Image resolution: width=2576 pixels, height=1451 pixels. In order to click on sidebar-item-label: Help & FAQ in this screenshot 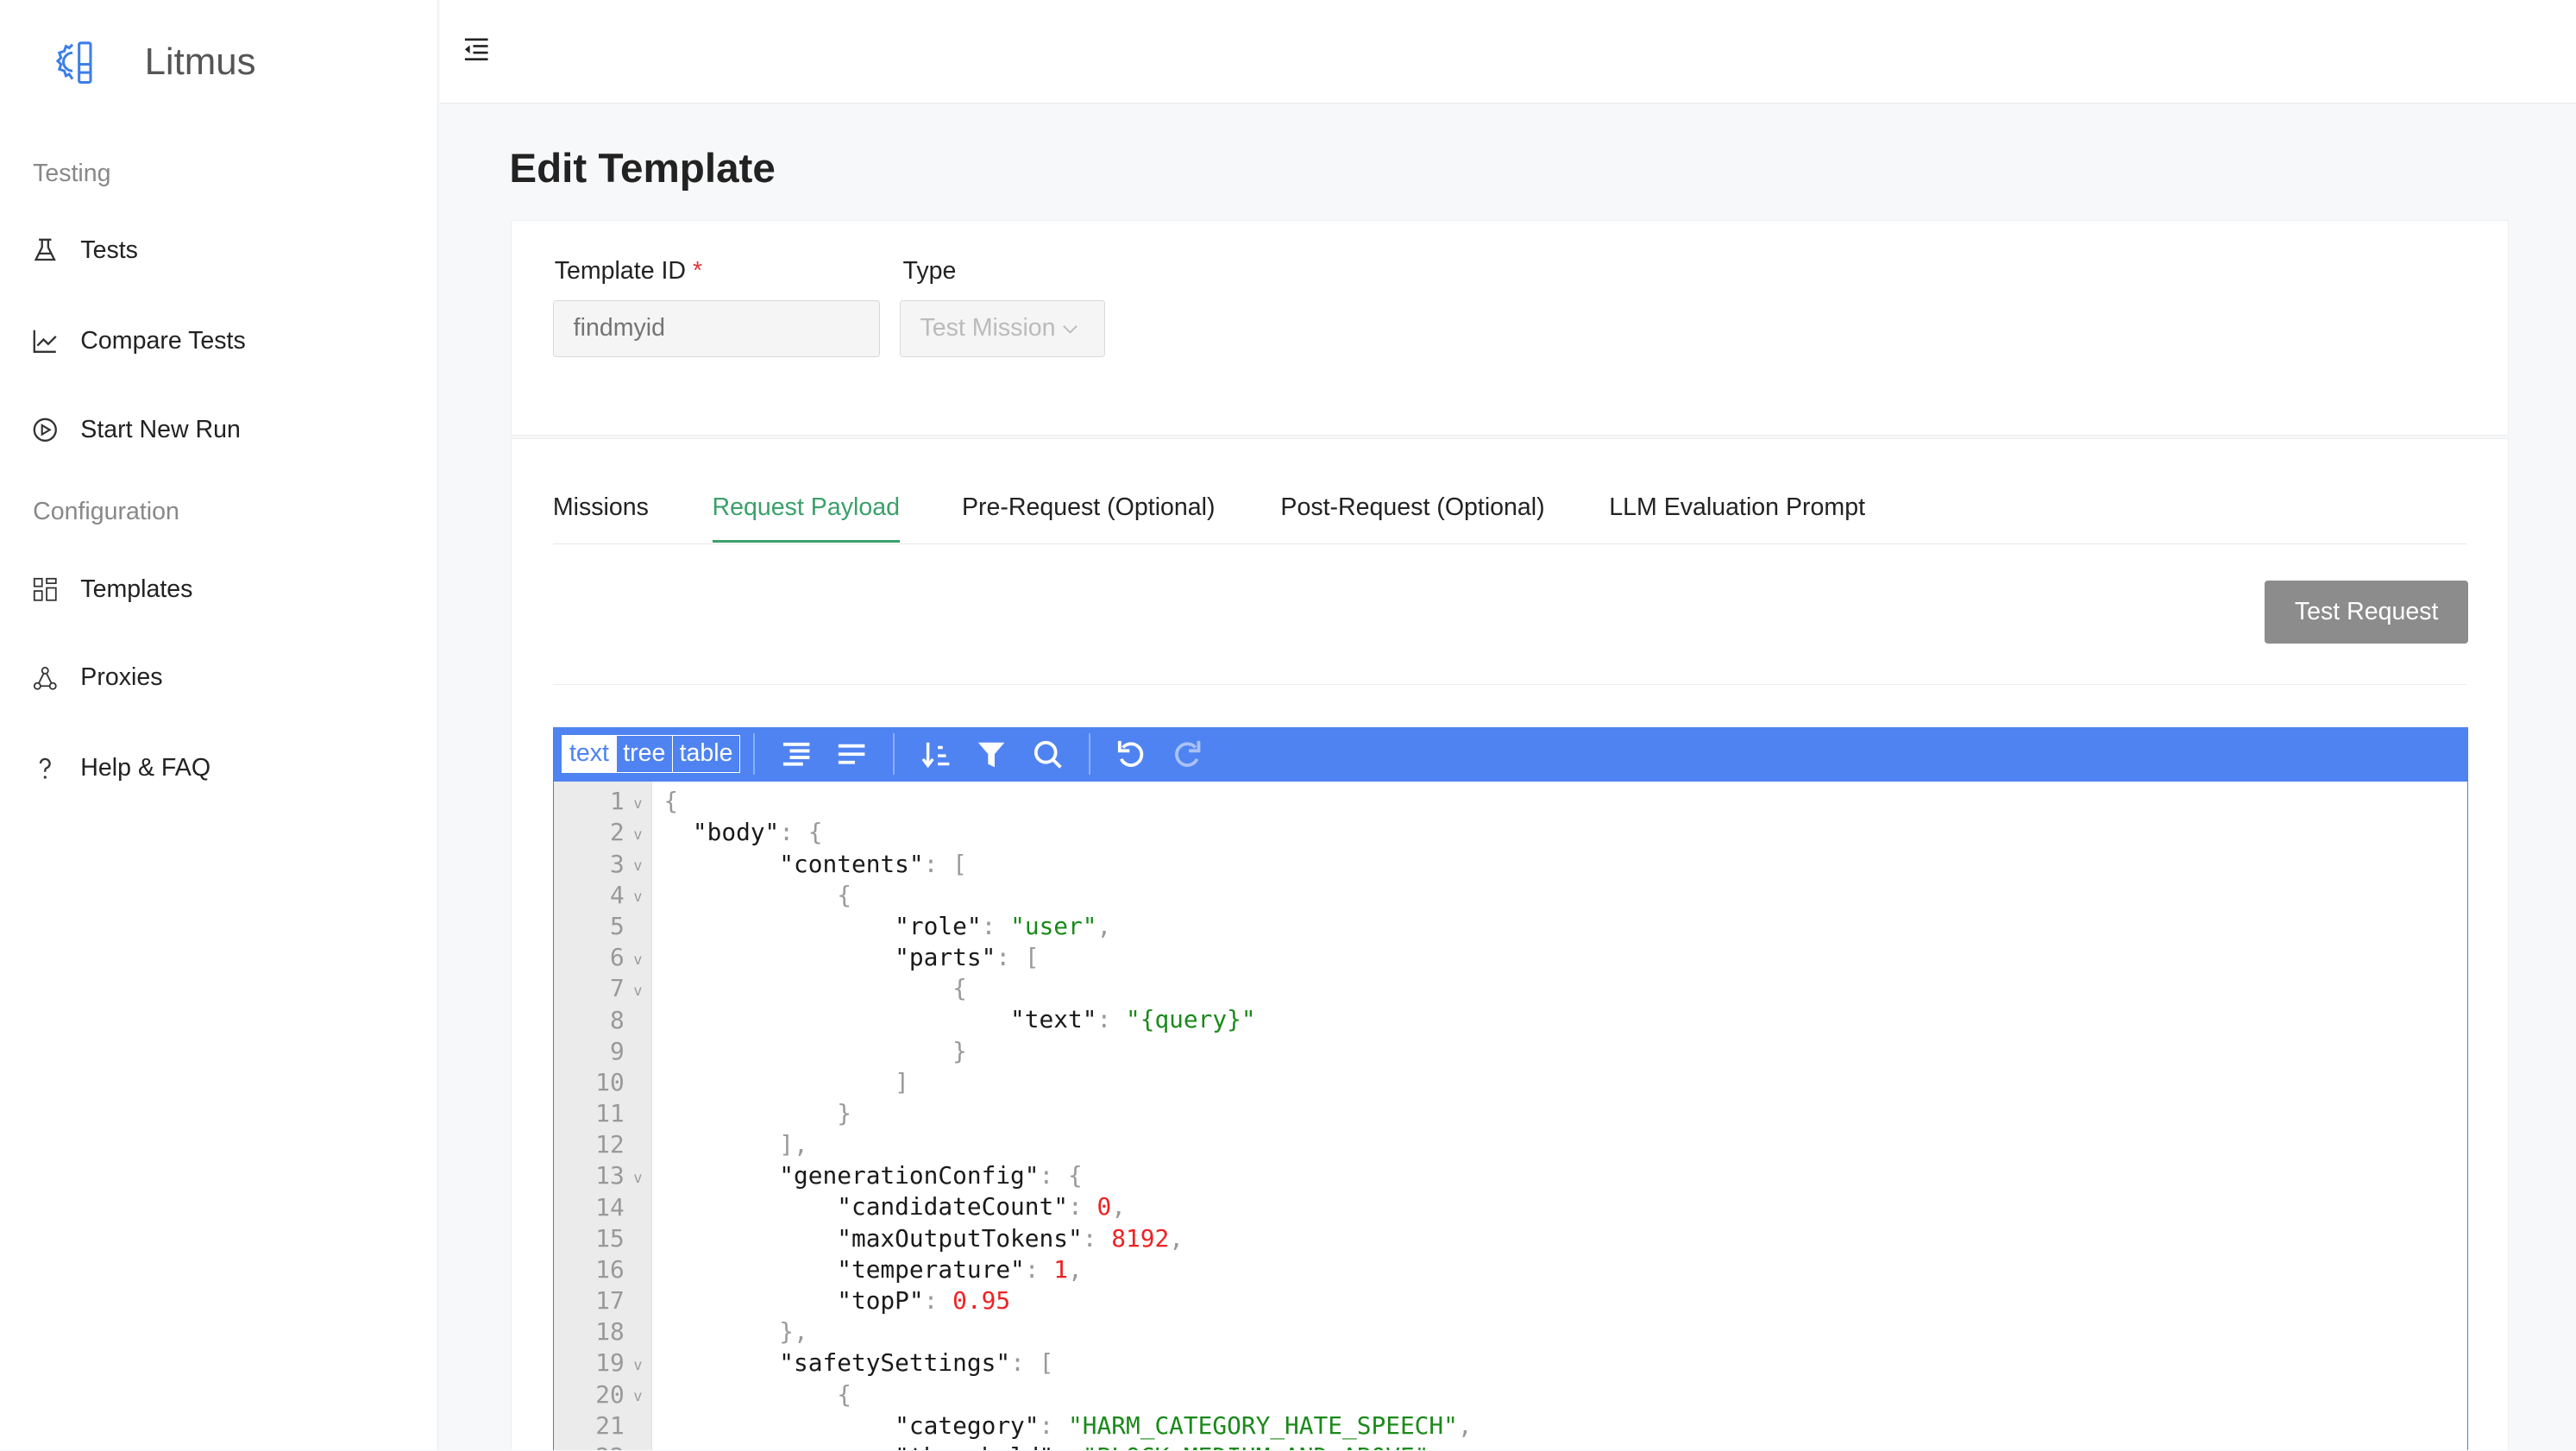, I will do `click(145, 768)`.